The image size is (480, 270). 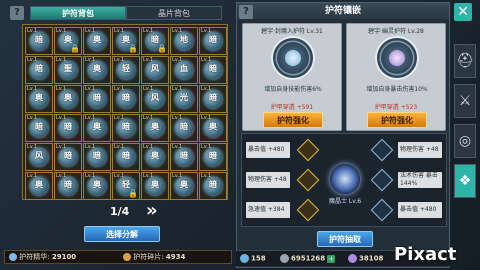 I want to click on attr-right-3: 暴击值 +480, so click(x=420, y=210).